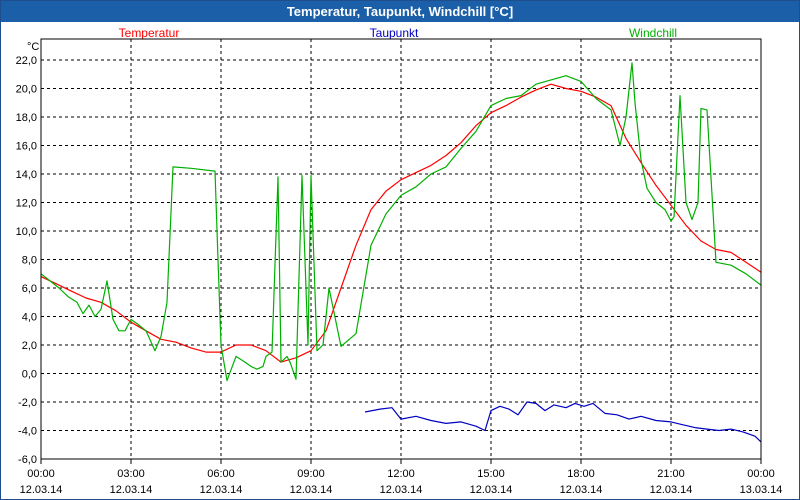  Describe the element at coordinates (29, 289) in the screenshot. I see `y-tick-label: 6,0` at that location.